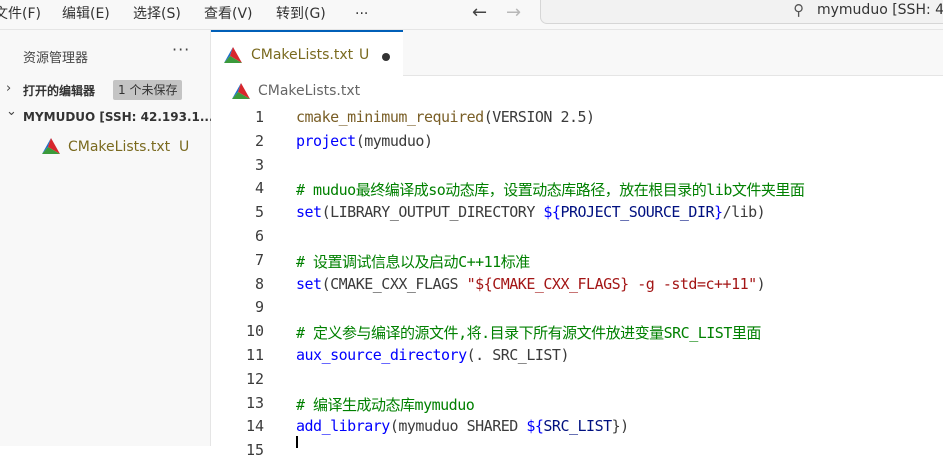 Image resolution: width=943 pixels, height=463 pixels. I want to click on code-text: project(mymuduo), so click(364, 141).